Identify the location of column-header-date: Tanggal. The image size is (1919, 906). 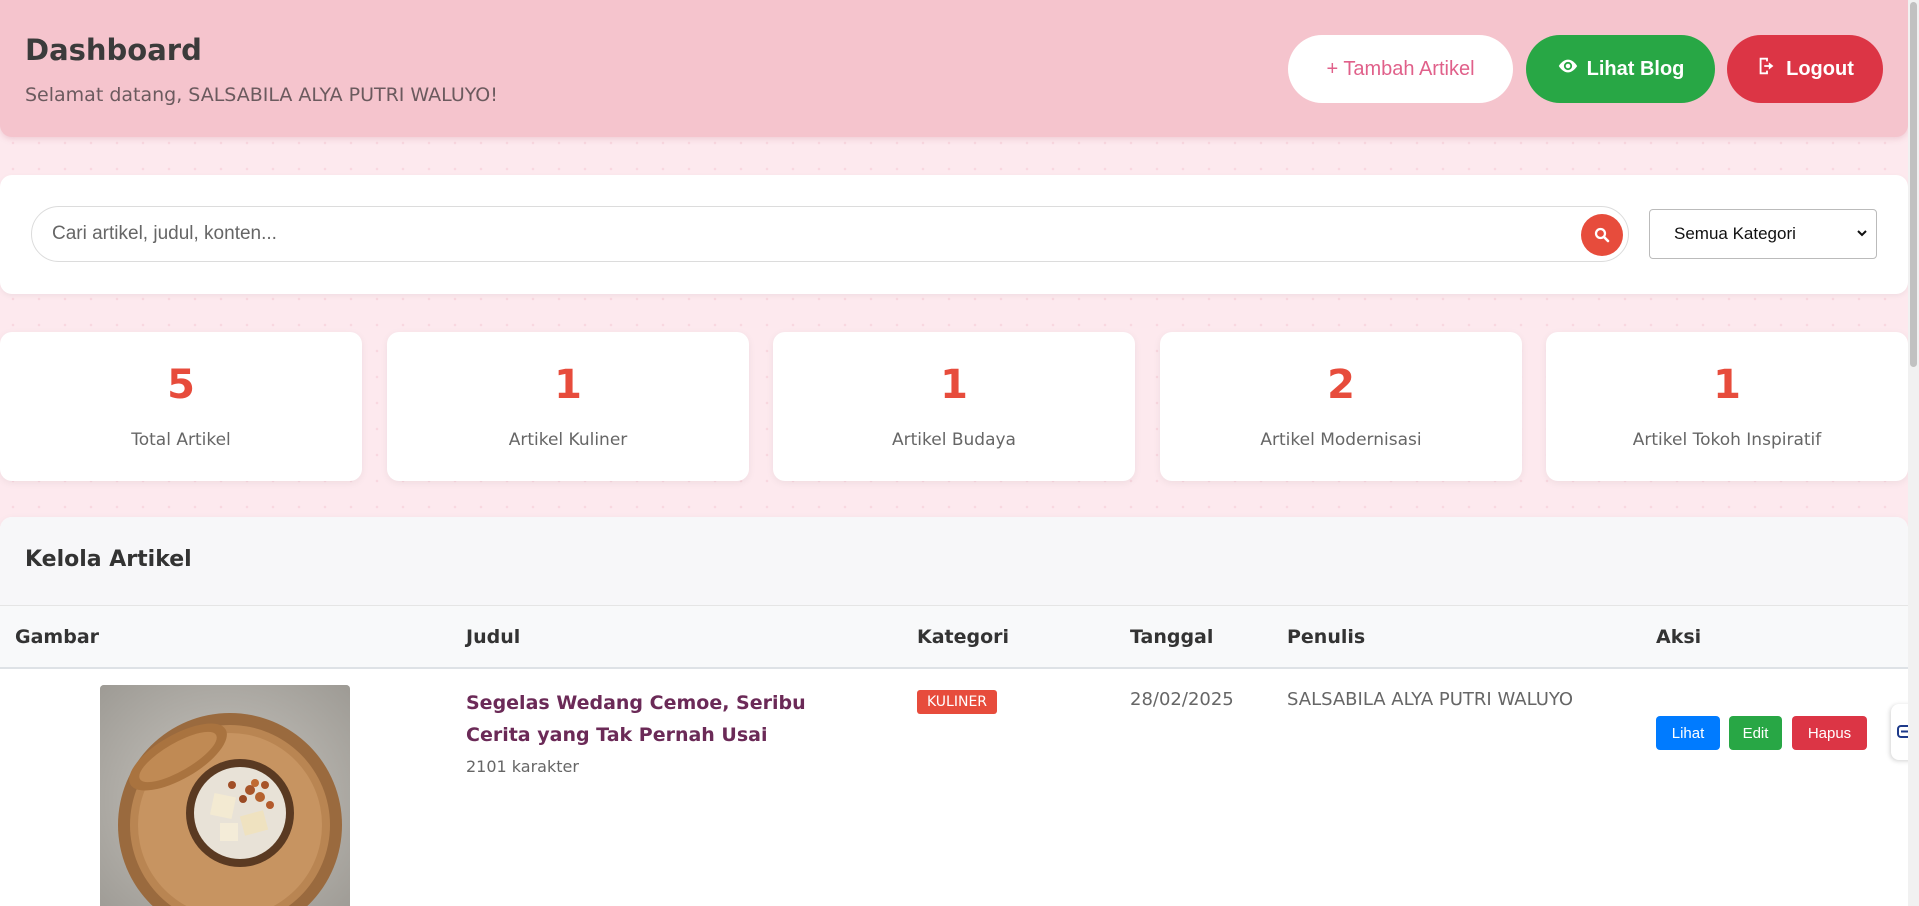
(1172, 637).